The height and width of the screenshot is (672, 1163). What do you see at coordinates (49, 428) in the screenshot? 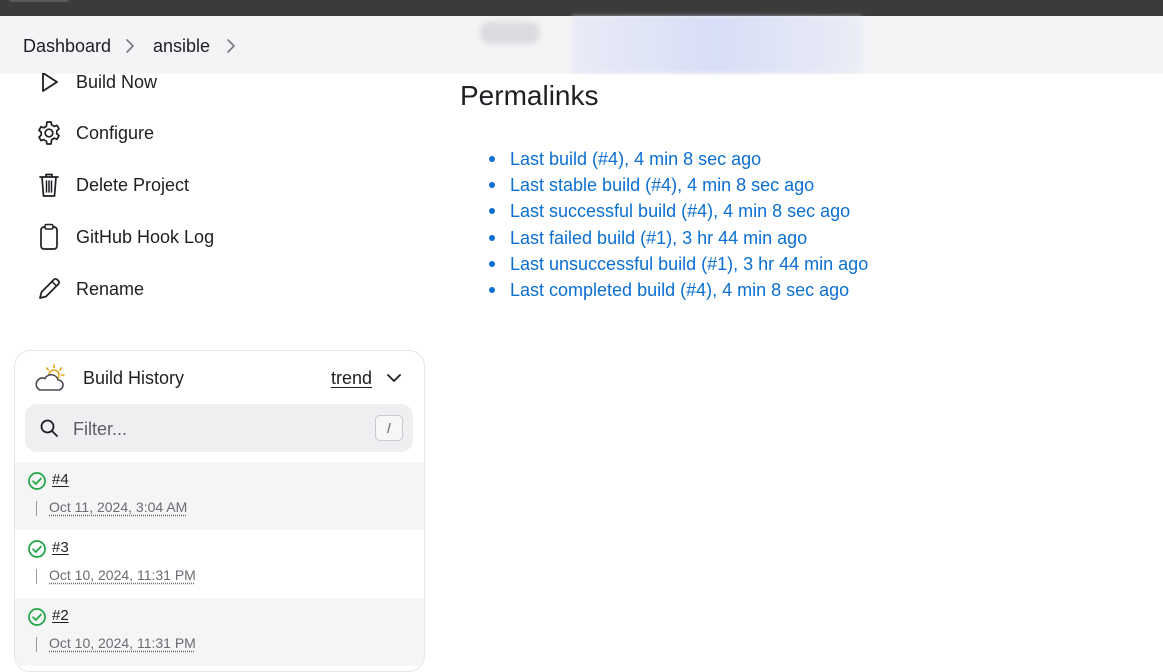
I see `search-icon` at bounding box center [49, 428].